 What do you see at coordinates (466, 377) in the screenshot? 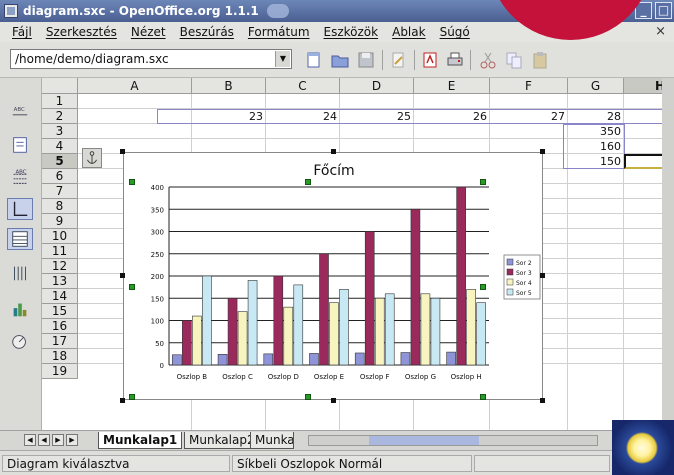
I see `x-tick-label: Oszlop H` at bounding box center [466, 377].